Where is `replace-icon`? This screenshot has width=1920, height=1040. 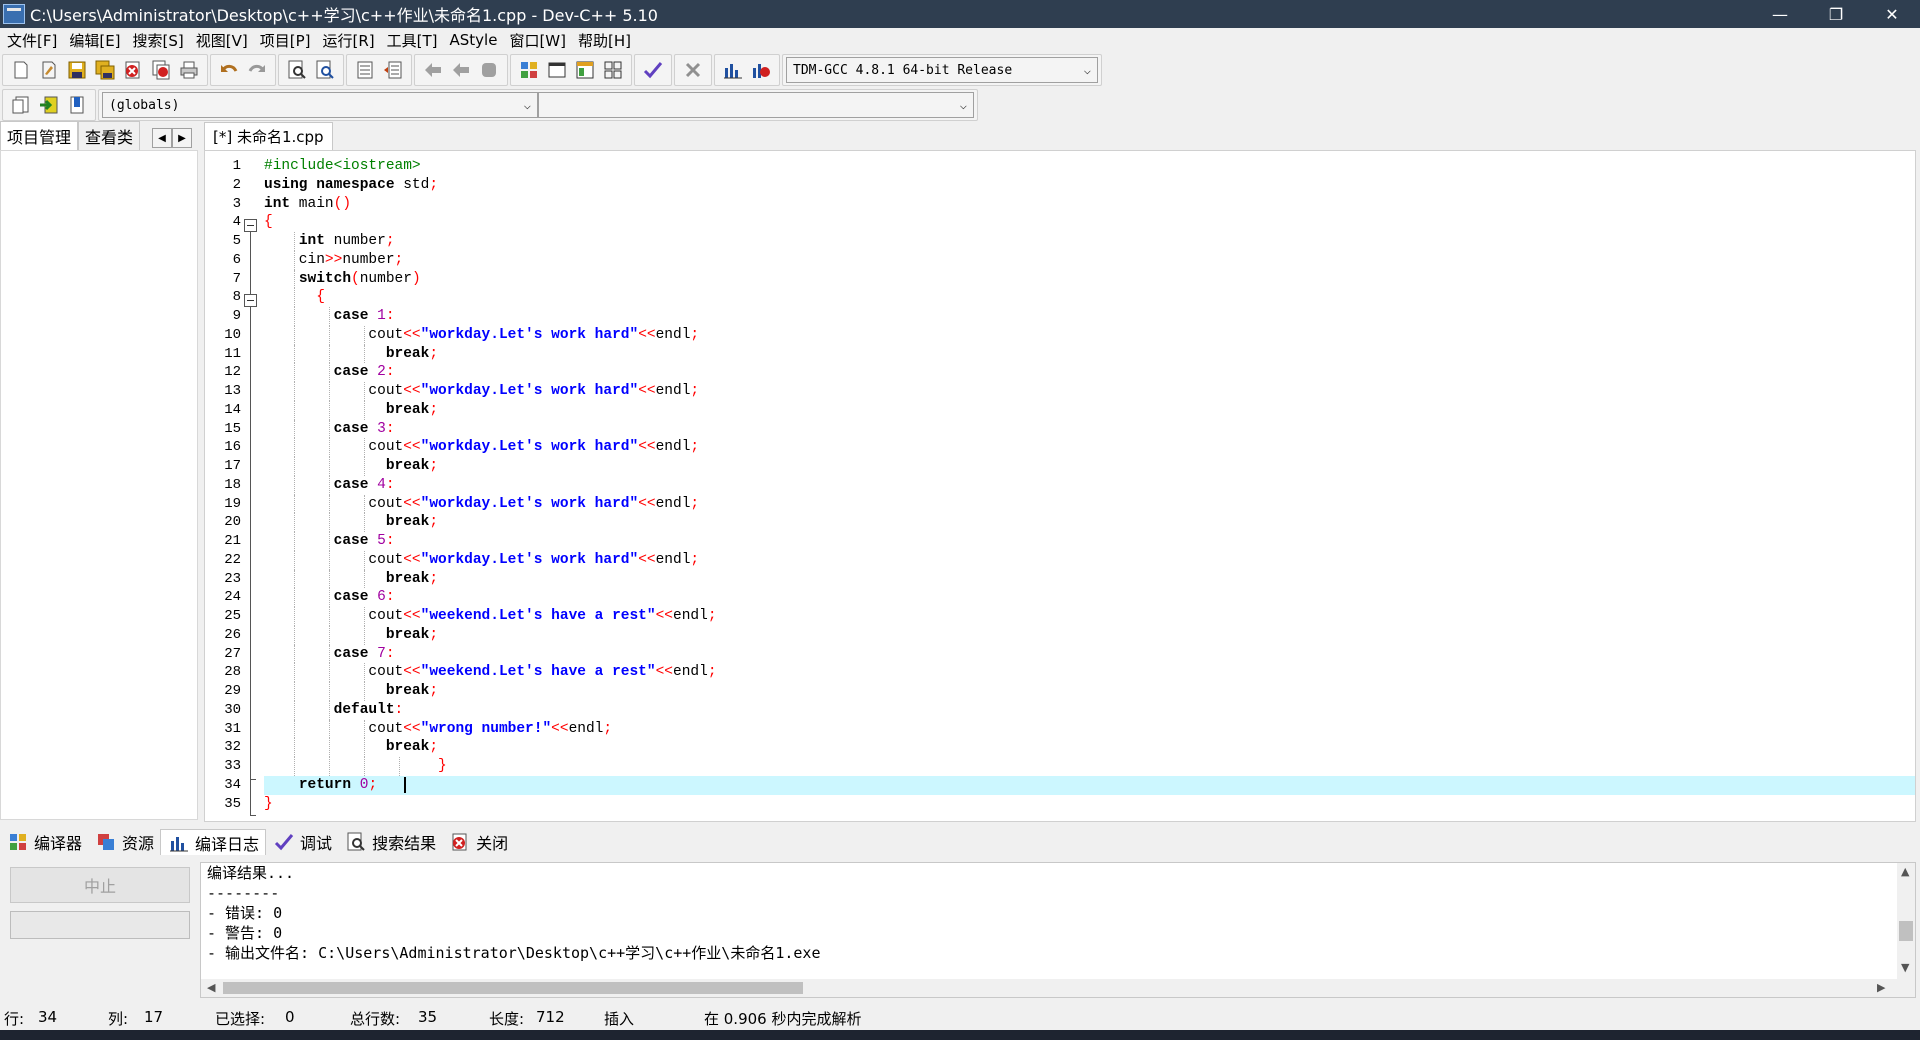
replace-icon is located at coordinates (325, 70).